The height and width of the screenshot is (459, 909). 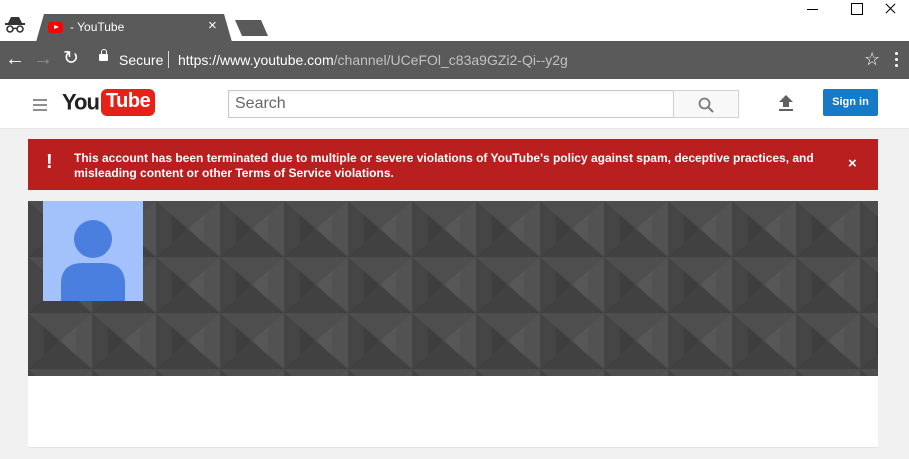 I want to click on logo-you-text: You, so click(x=81, y=102).